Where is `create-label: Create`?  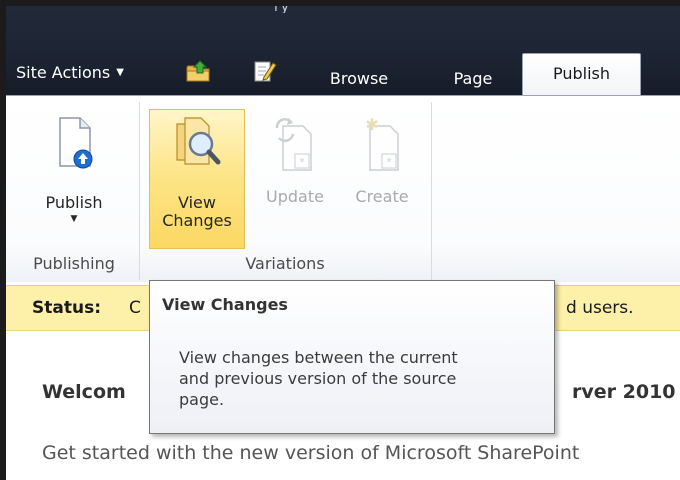
create-label: Create is located at coordinates (382, 196).